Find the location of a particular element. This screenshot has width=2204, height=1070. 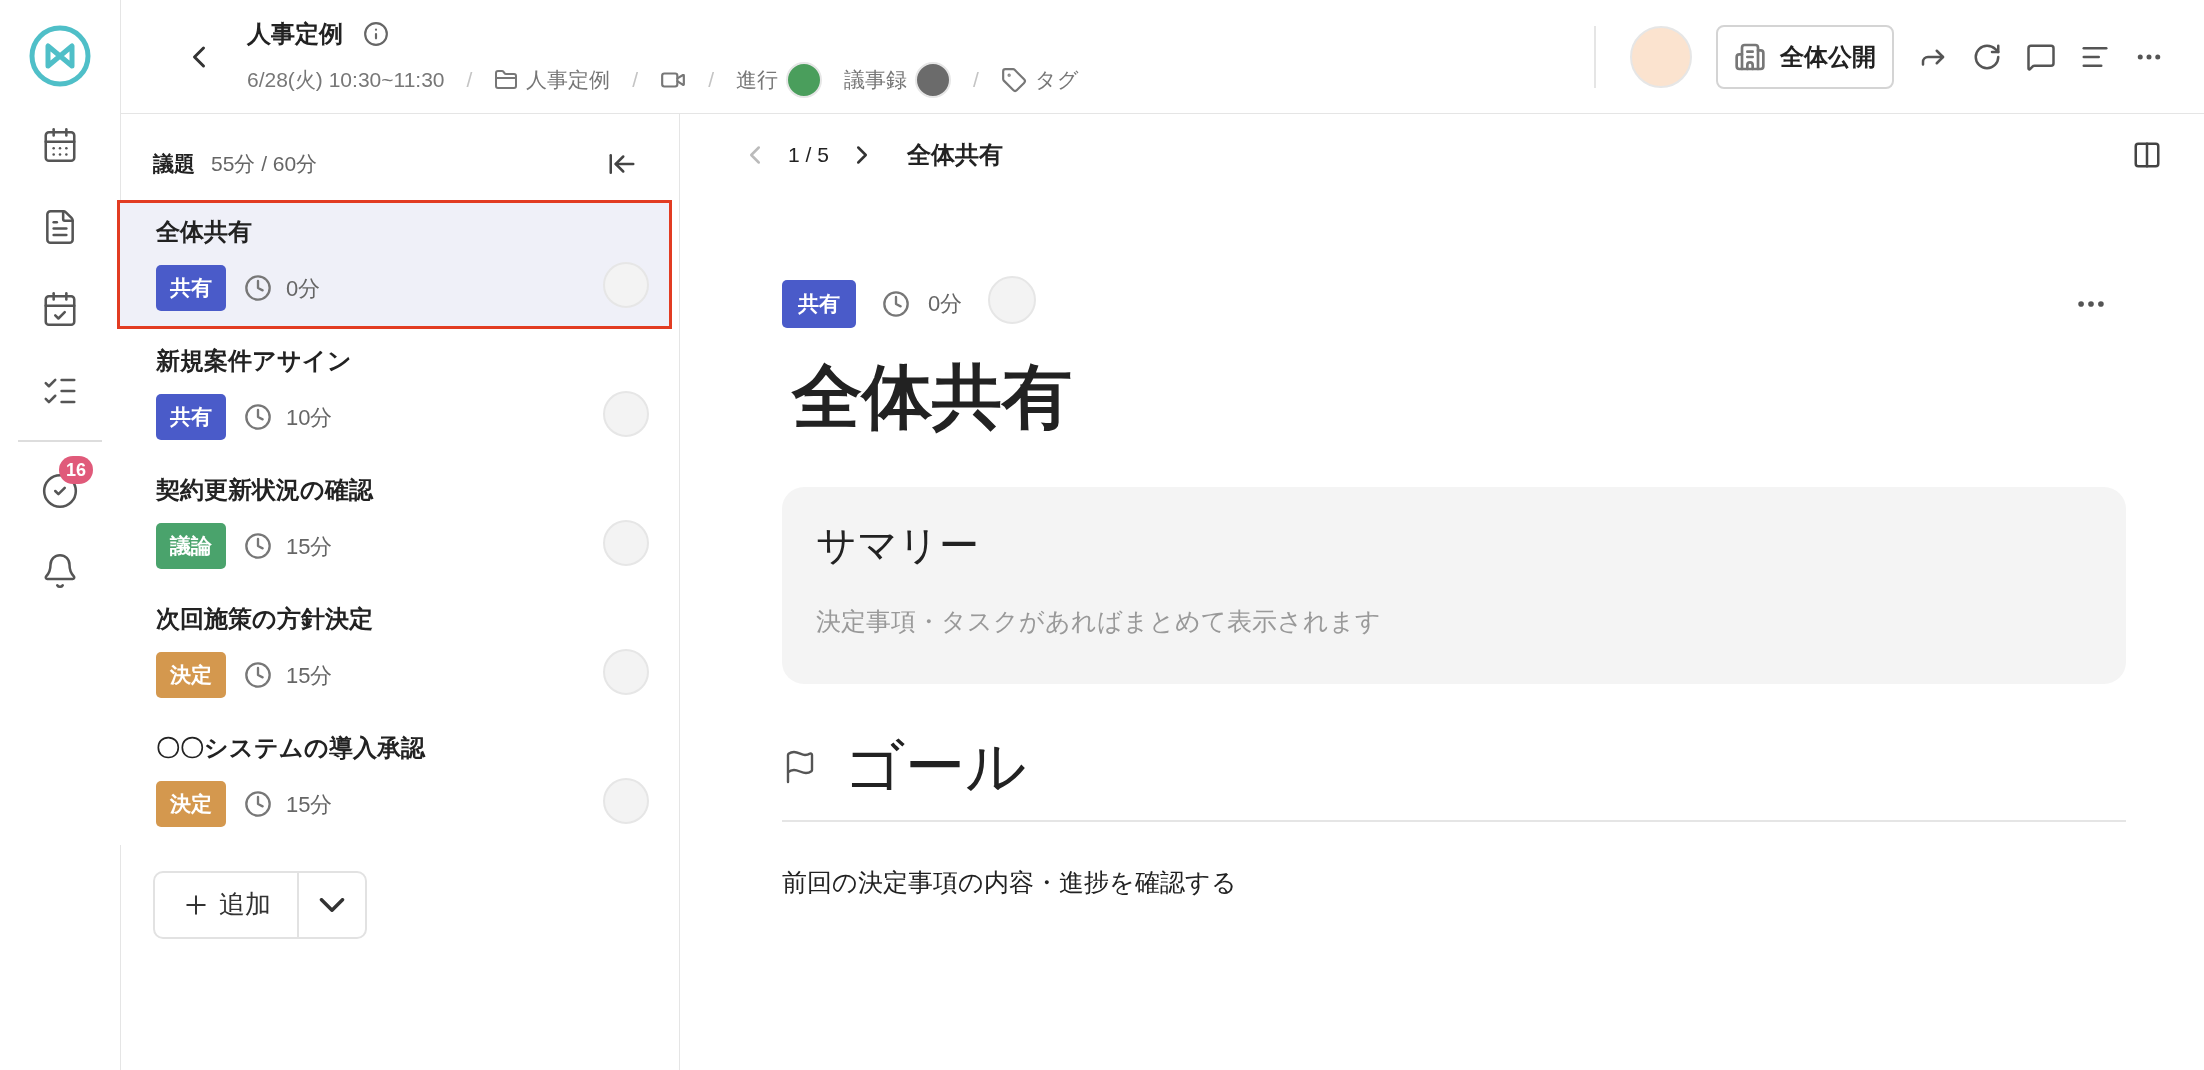

agenda-type-tag: 議論 is located at coordinates (191, 546).